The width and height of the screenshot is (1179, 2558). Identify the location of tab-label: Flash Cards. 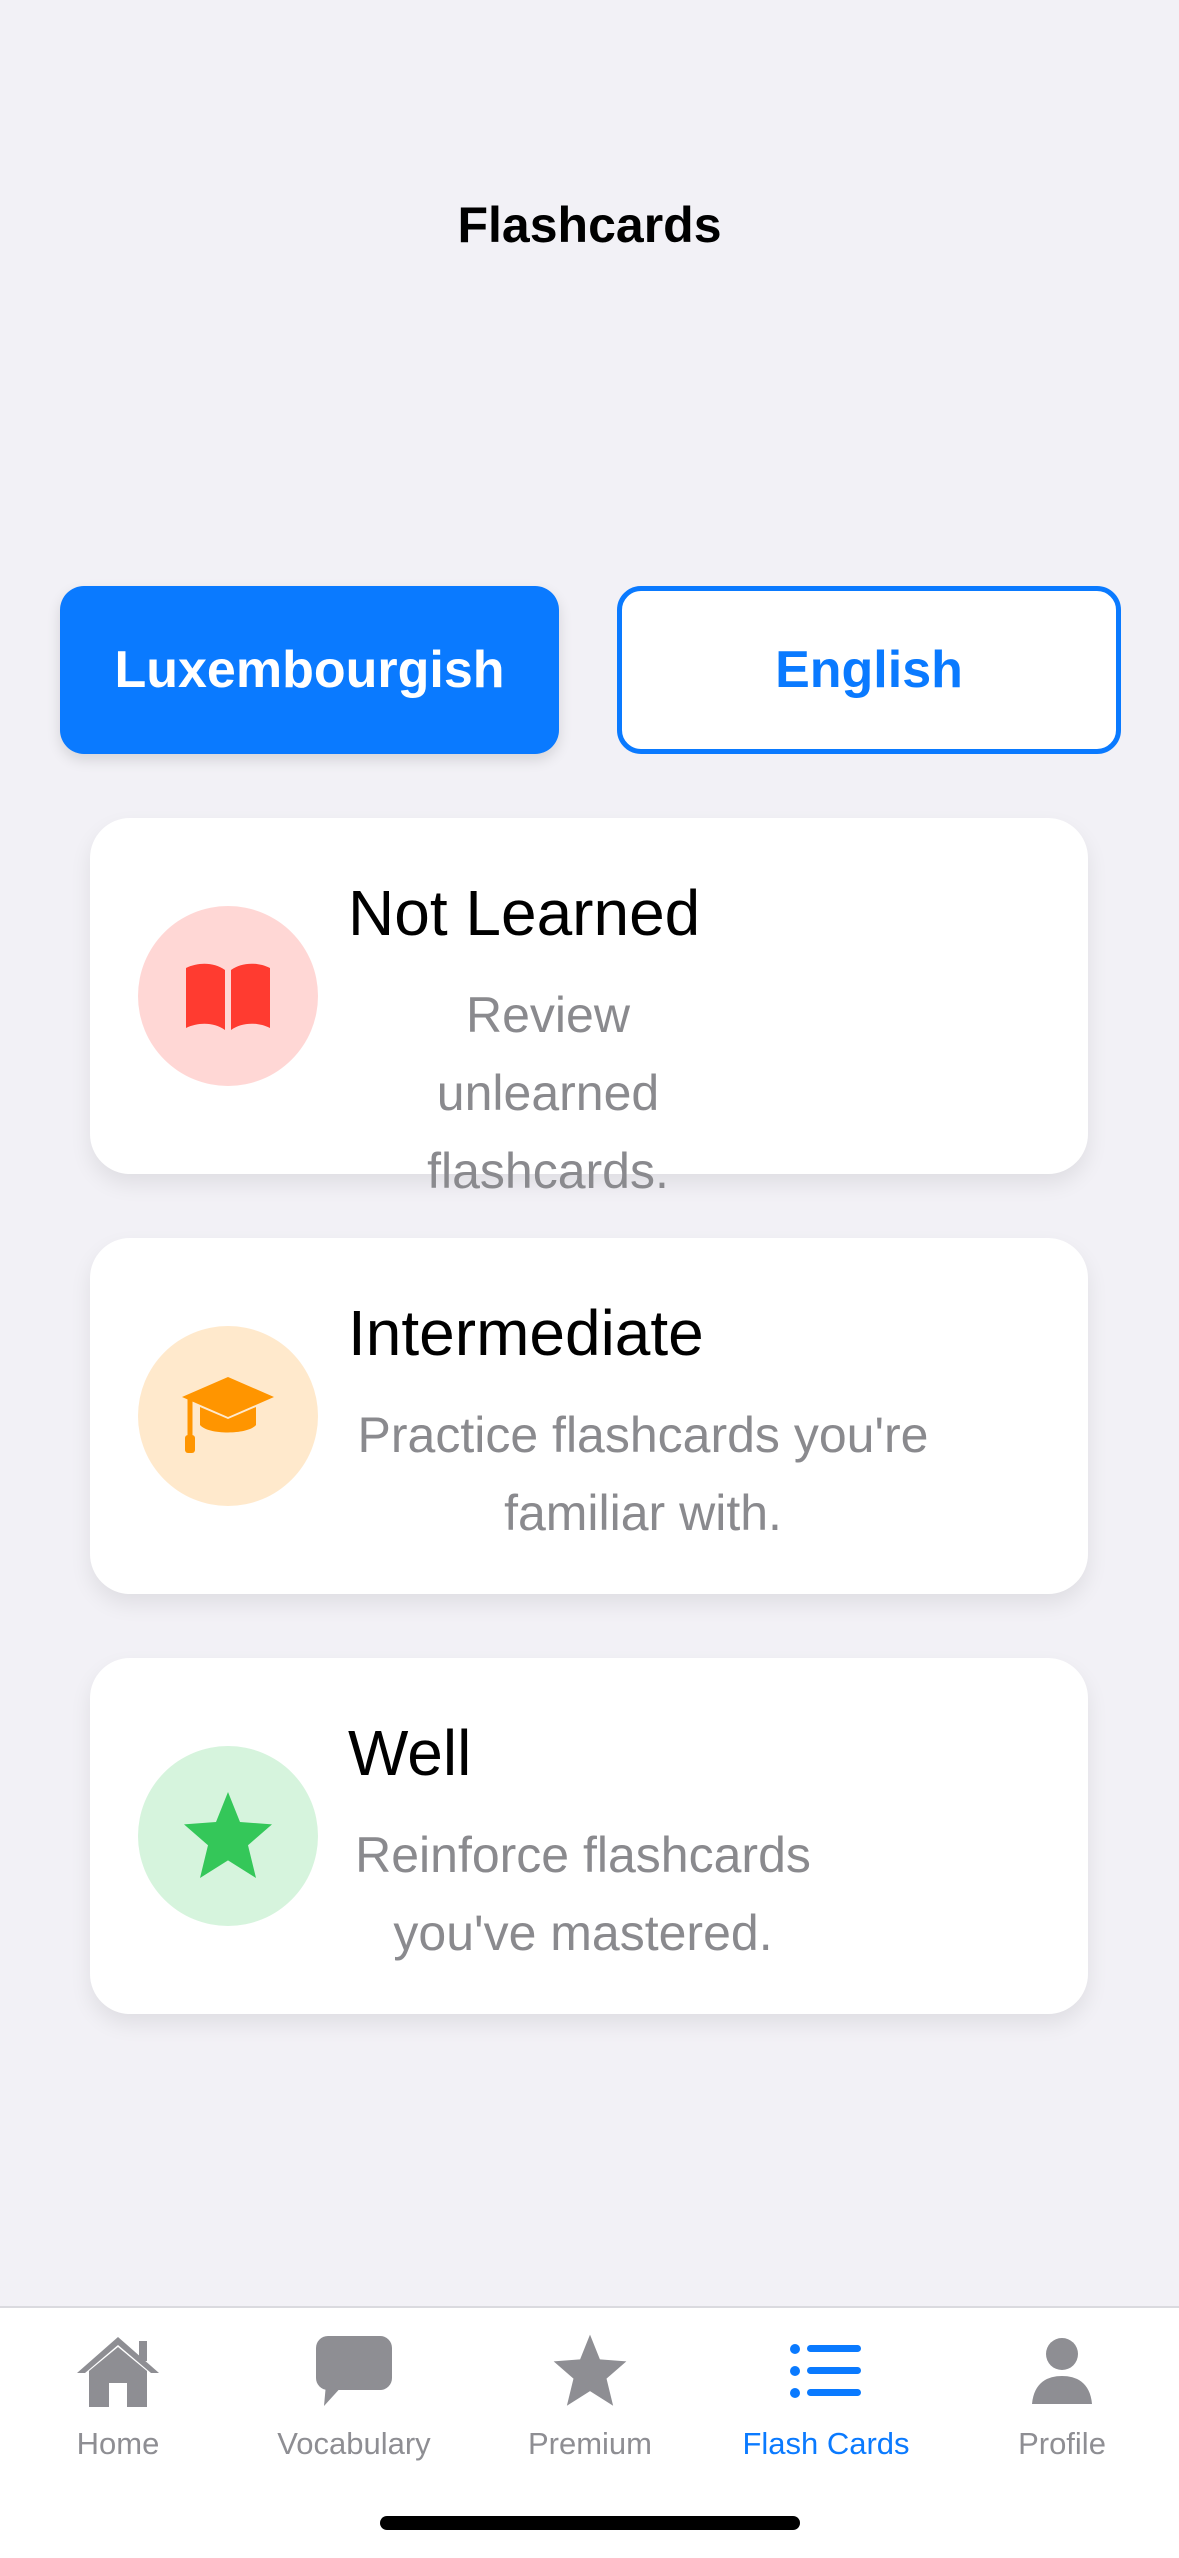
(826, 2443).